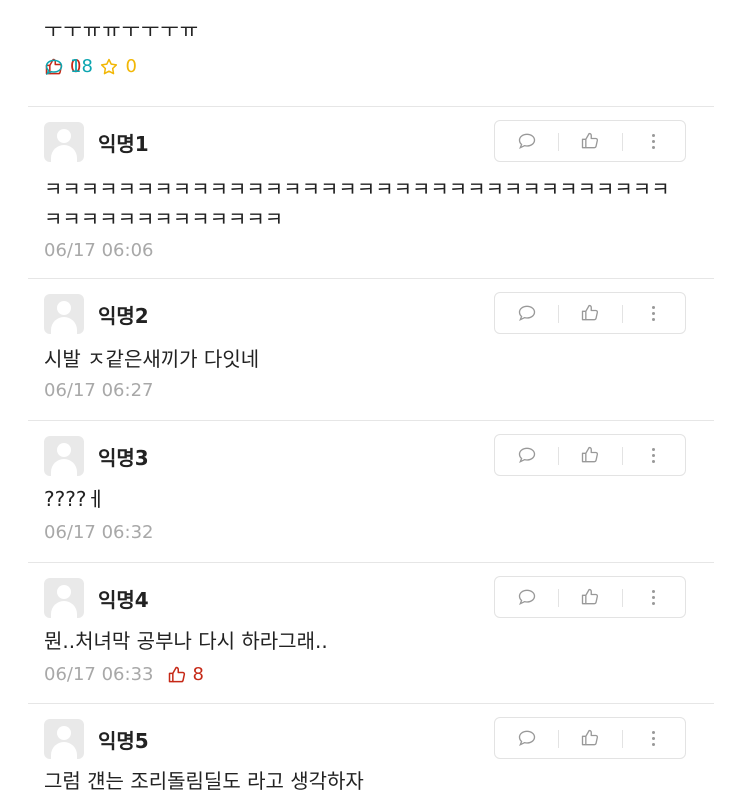 The image size is (730, 800). What do you see at coordinates (123, 599) in the screenshot?
I see `comment-nickname: 익명4` at bounding box center [123, 599].